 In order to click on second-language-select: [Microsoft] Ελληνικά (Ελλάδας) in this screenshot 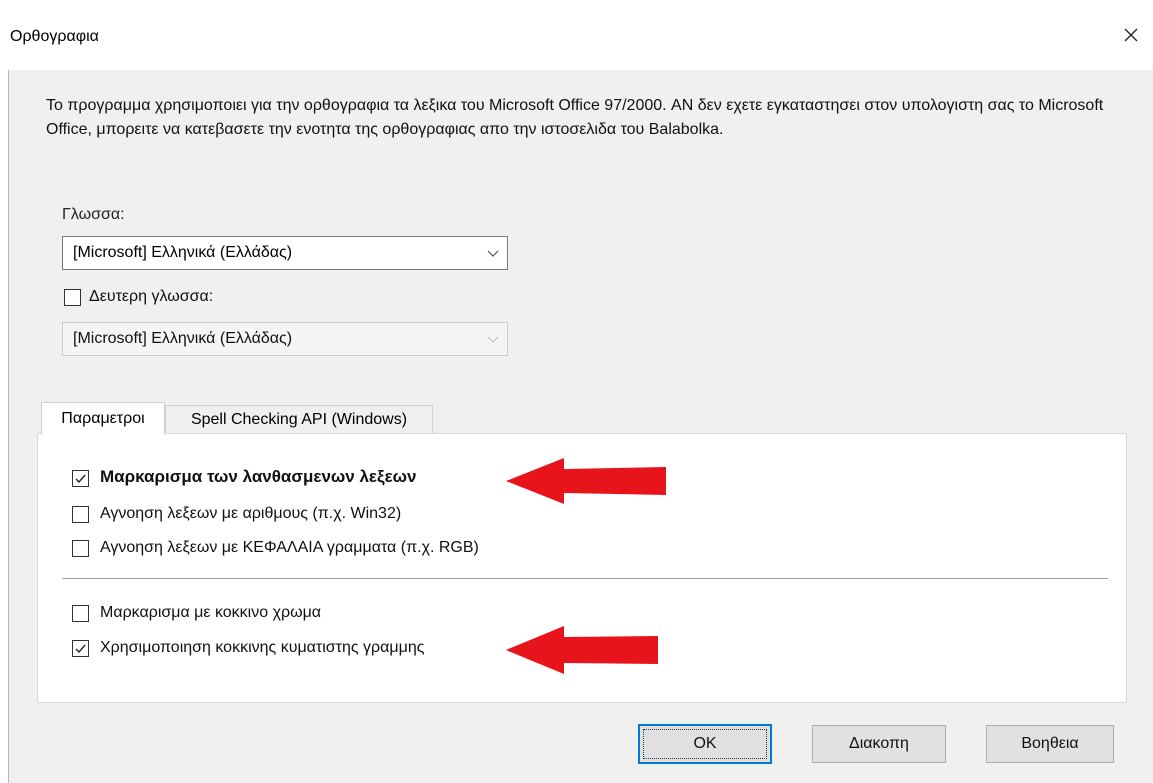, I will do `click(285, 339)`.